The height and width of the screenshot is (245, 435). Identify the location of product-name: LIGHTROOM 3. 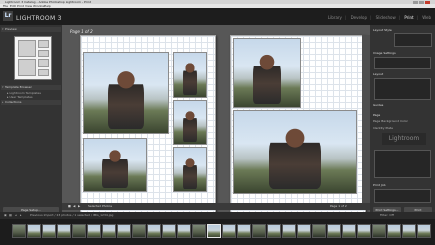
(39, 18).